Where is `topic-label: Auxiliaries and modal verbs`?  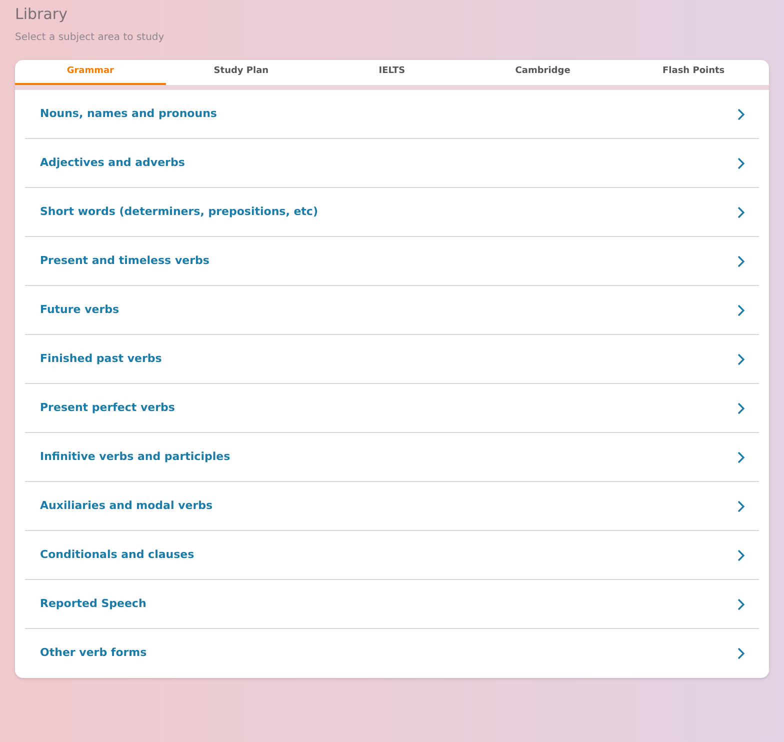 topic-label: Auxiliaries and modal verbs is located at coordinates (126, 506).